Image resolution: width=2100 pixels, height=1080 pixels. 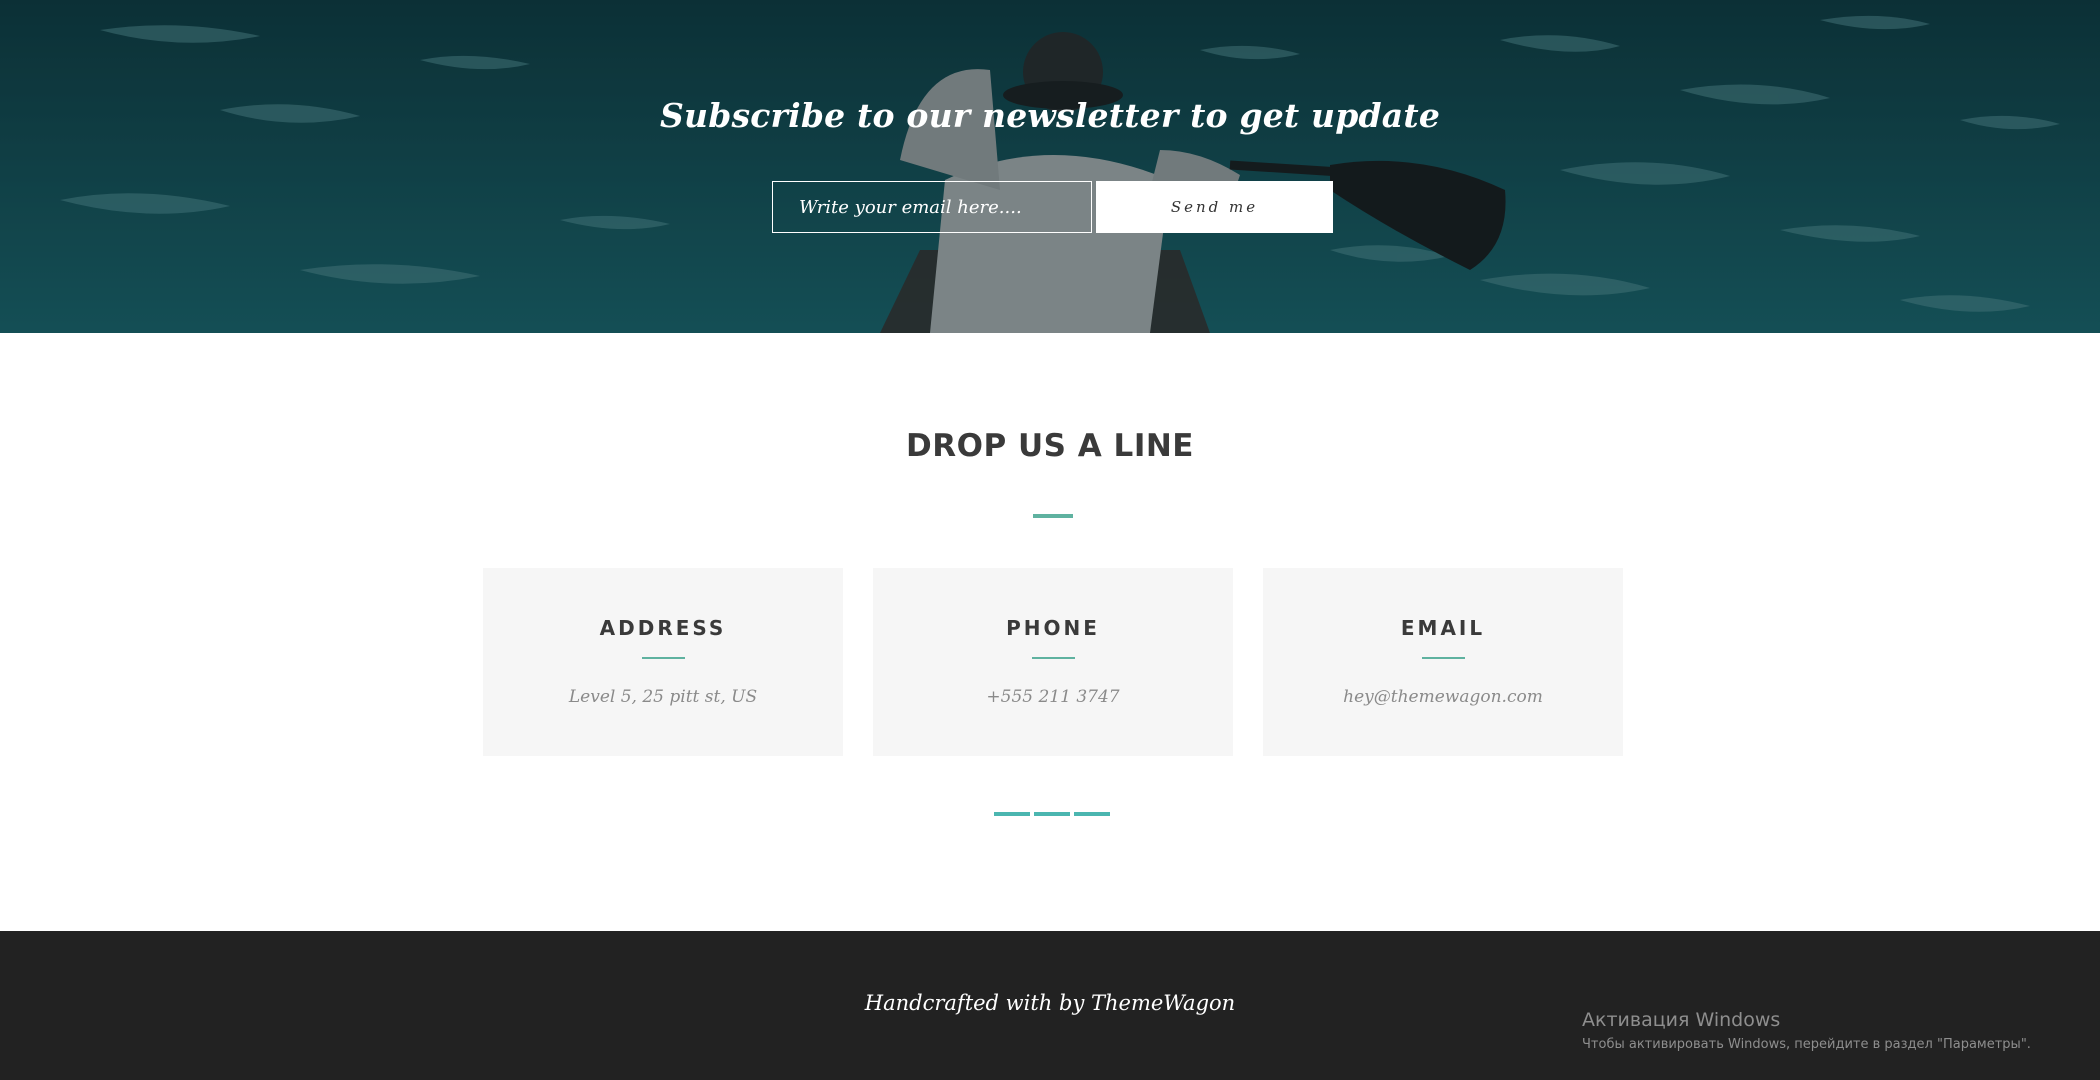 What do you see at coordinates (1053, 662) in the screenshot?
I see `phone-card: PHONE +555 211 3747` at bounding box center [1053, 662].